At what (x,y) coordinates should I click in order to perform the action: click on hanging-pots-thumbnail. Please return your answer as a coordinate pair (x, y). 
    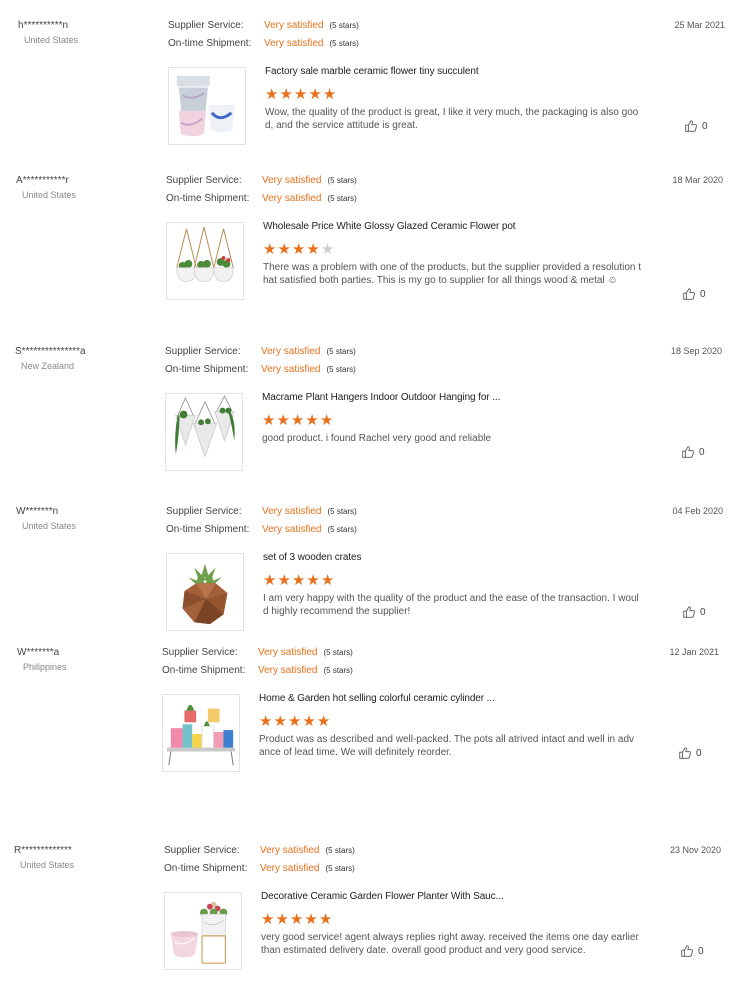
    Looking at the image, I should click on (205, 261).